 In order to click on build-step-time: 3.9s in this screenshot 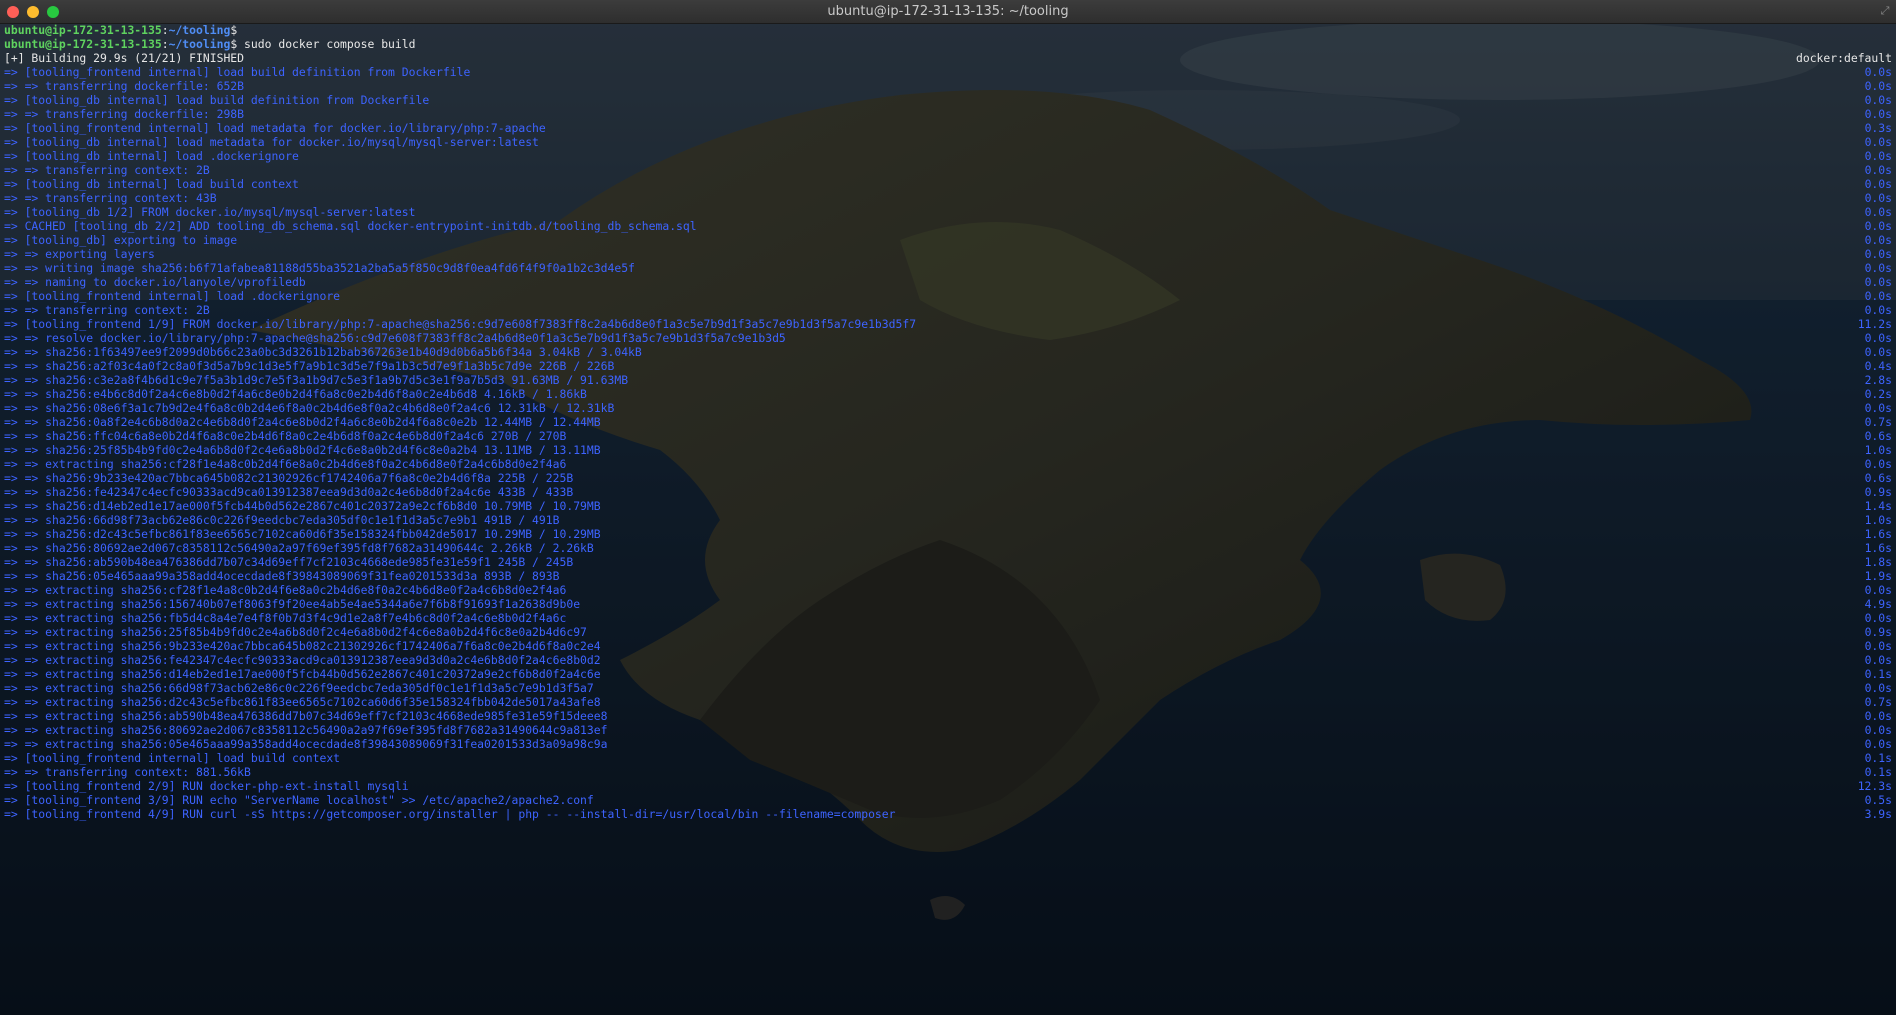, I will do `click(1878, 814)`.